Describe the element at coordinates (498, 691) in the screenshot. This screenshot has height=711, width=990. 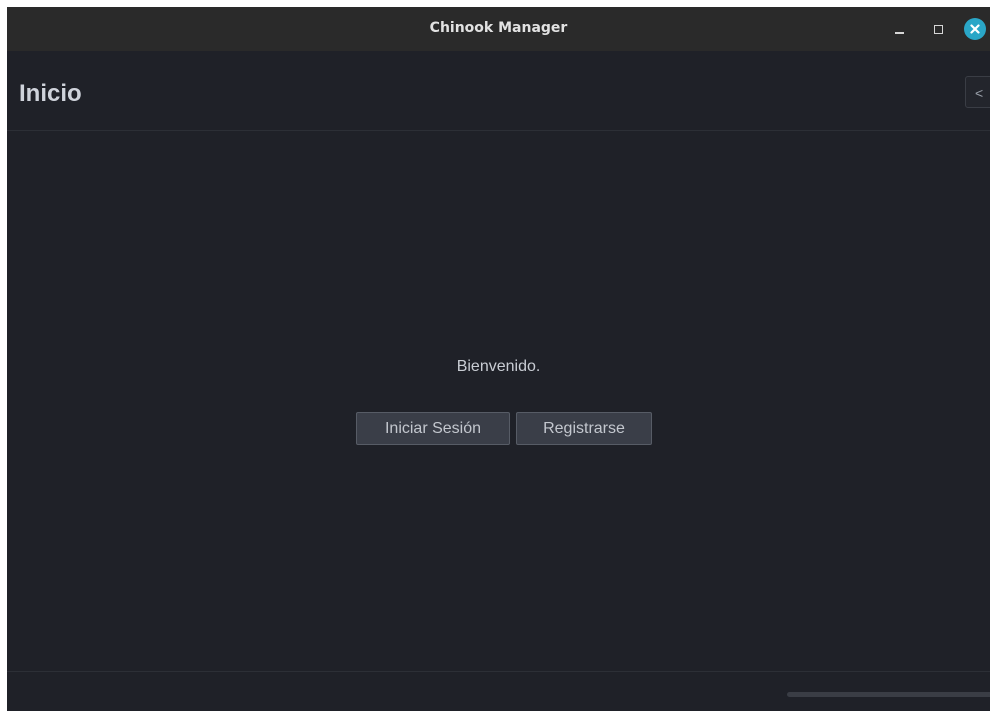
I see `footer-bar` at that location.